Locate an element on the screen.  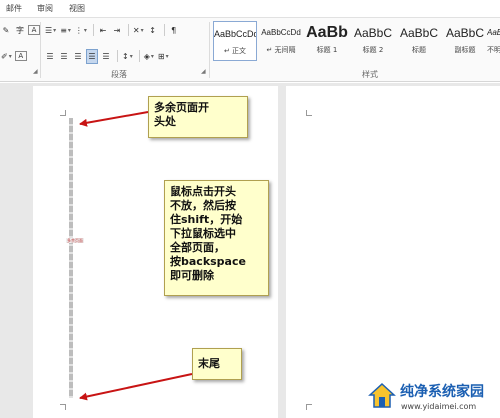
arrow-to-end is located at coordinates (136, 387).